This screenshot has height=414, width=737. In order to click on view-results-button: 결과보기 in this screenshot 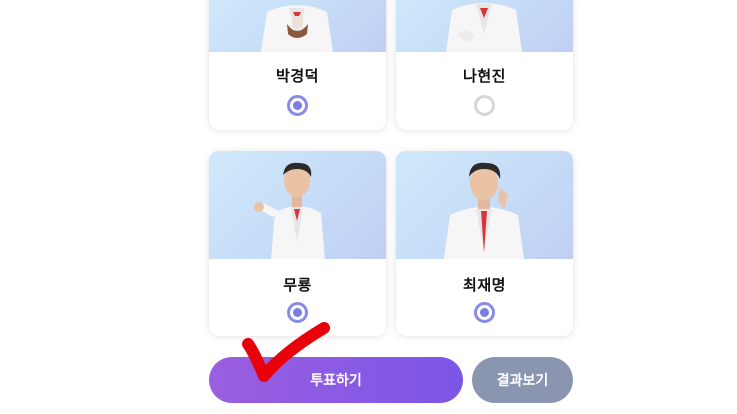, I will do `click(522, 380)`.